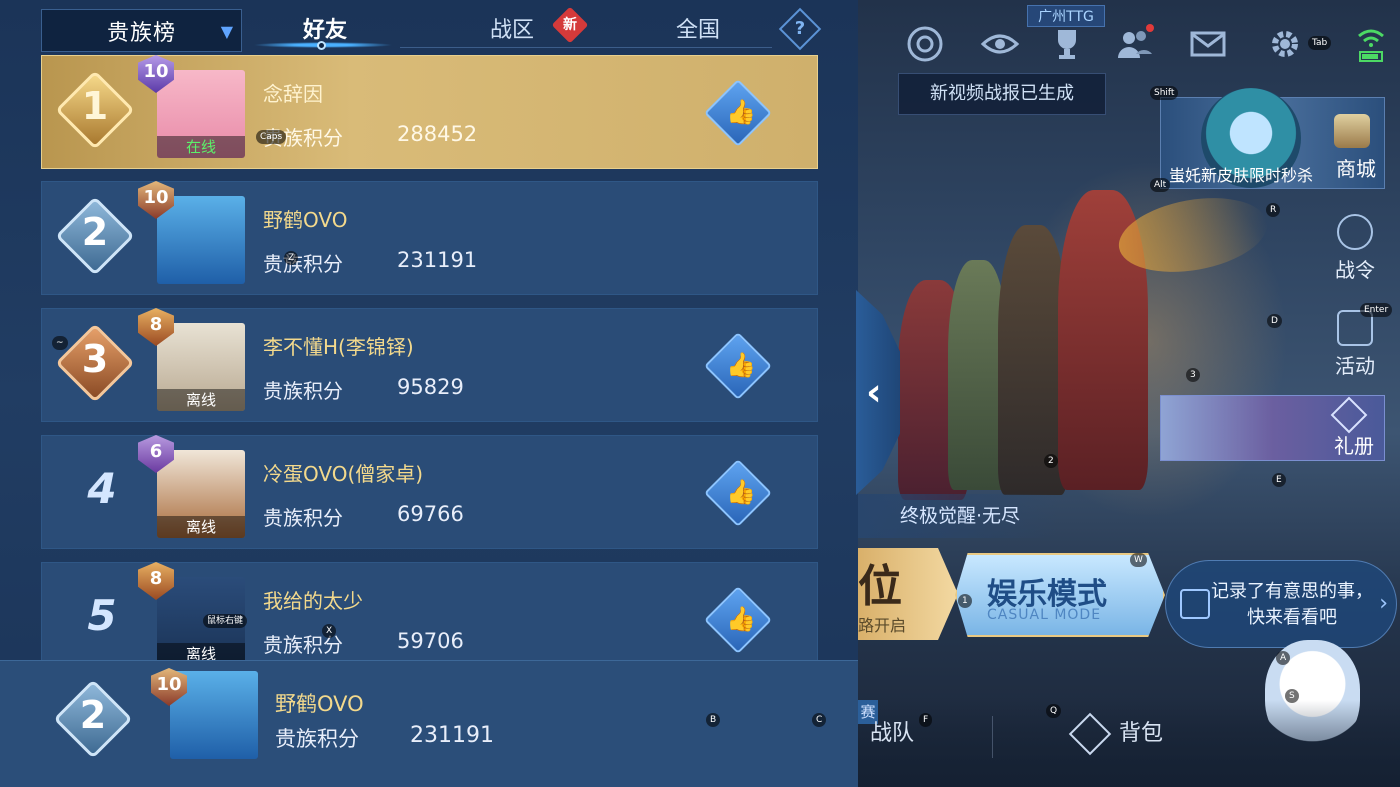  I want to click on new-badge-text: 新, so click(570, 25).